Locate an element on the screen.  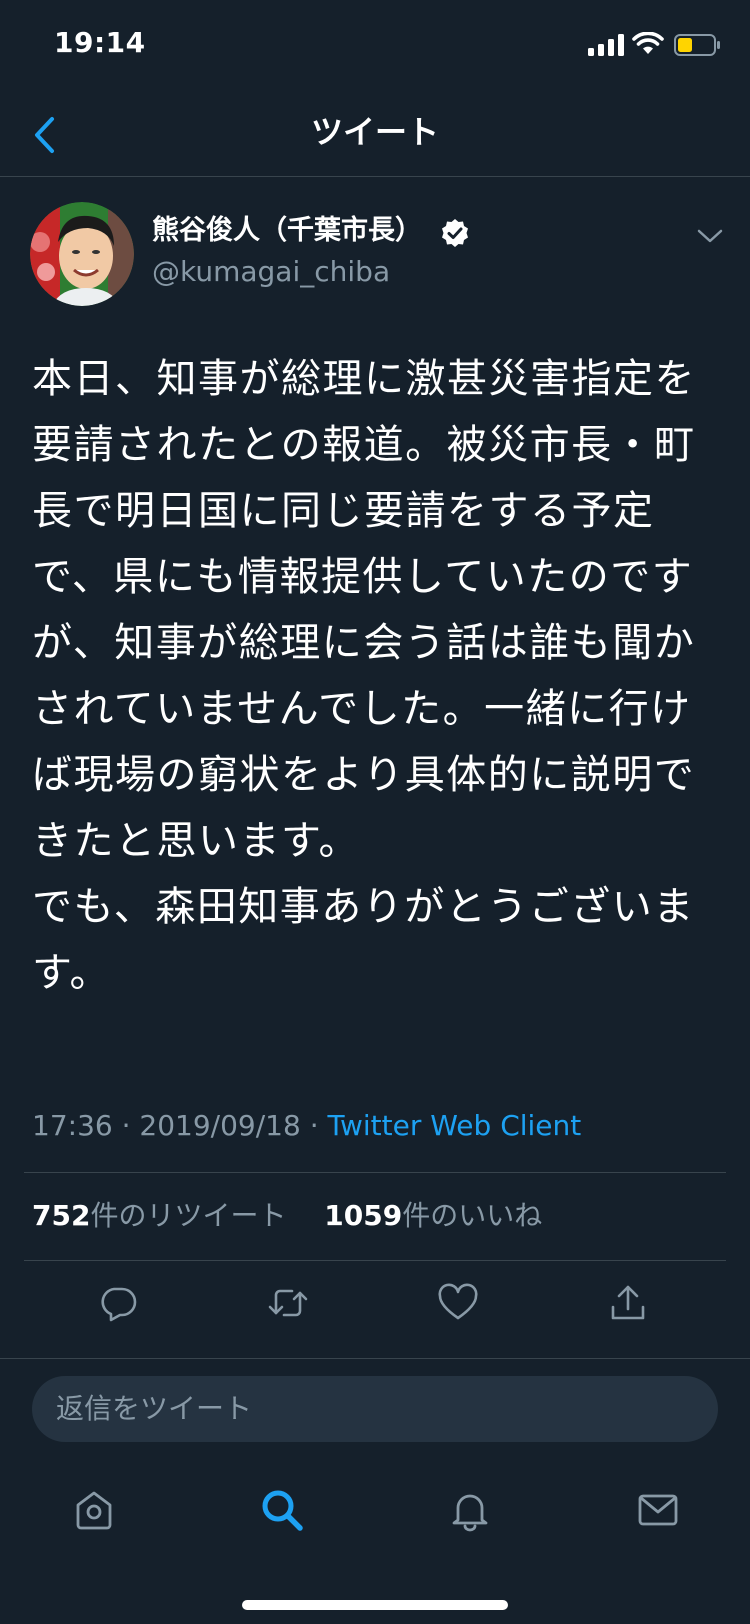
heart-icon is located at coordinates (458, 1301).